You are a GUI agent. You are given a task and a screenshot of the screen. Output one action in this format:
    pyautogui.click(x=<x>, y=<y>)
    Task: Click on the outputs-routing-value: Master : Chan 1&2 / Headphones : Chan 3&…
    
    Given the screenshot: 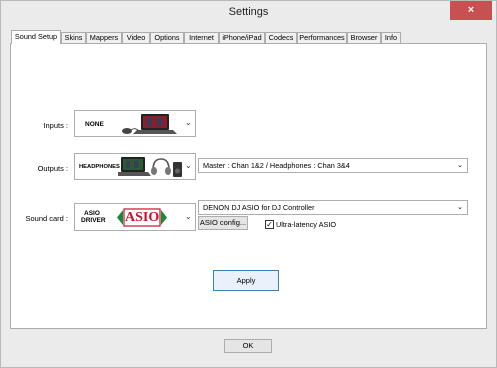 What is the action you would take?
    pyautogui.click(x=276, y=165)
    